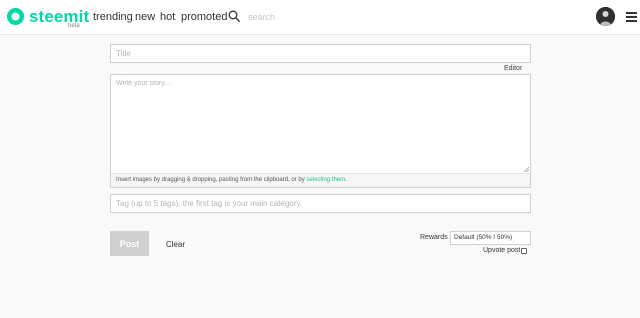 This screenshot has width=640, height=318. Describe the element at coordinates (74, 26) in the screenshot. I see `beta-tag: beta` at that location.